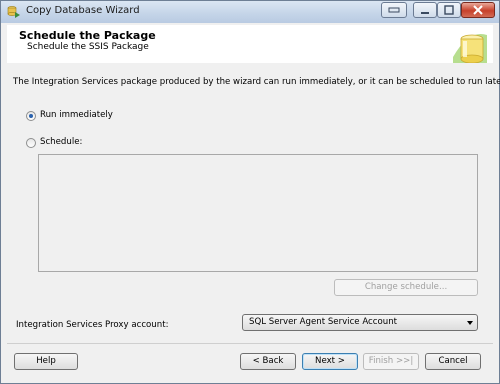 This screenshot has width=500, height=384. Describe the element at coordinates (250, 343) in the screenshot. I see `footer-divider` at that location.